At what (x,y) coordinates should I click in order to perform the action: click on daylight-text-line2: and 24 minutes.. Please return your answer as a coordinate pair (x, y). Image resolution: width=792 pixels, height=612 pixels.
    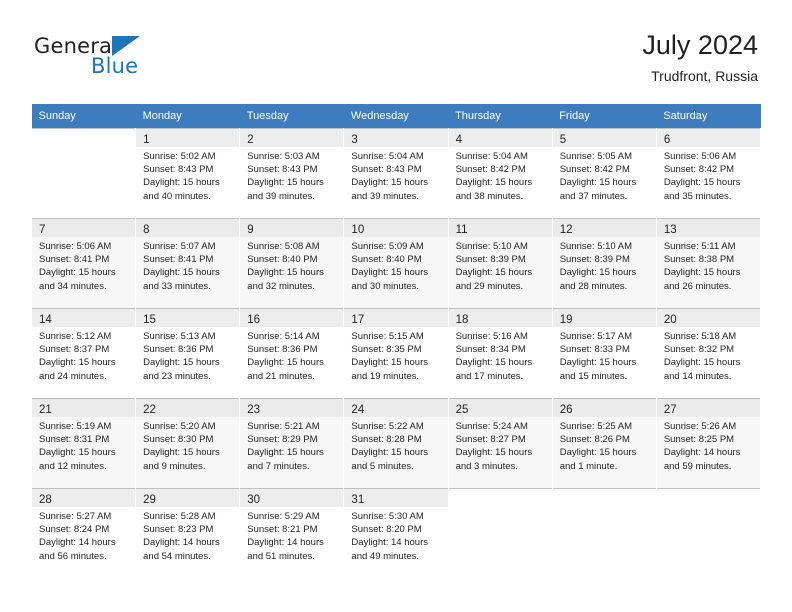
    Looking at the image, I should click on (73, 376).